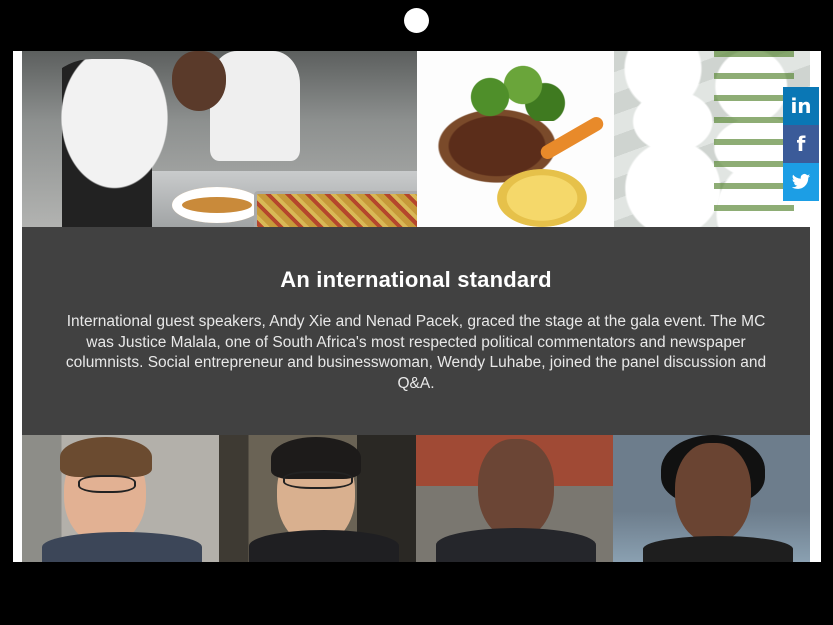 This screenshot has width=833, height=625. What do you see at coordinates (416, 20) in the screenshot?
I see `camera-dot-icon` at bounding box center [416, 20].